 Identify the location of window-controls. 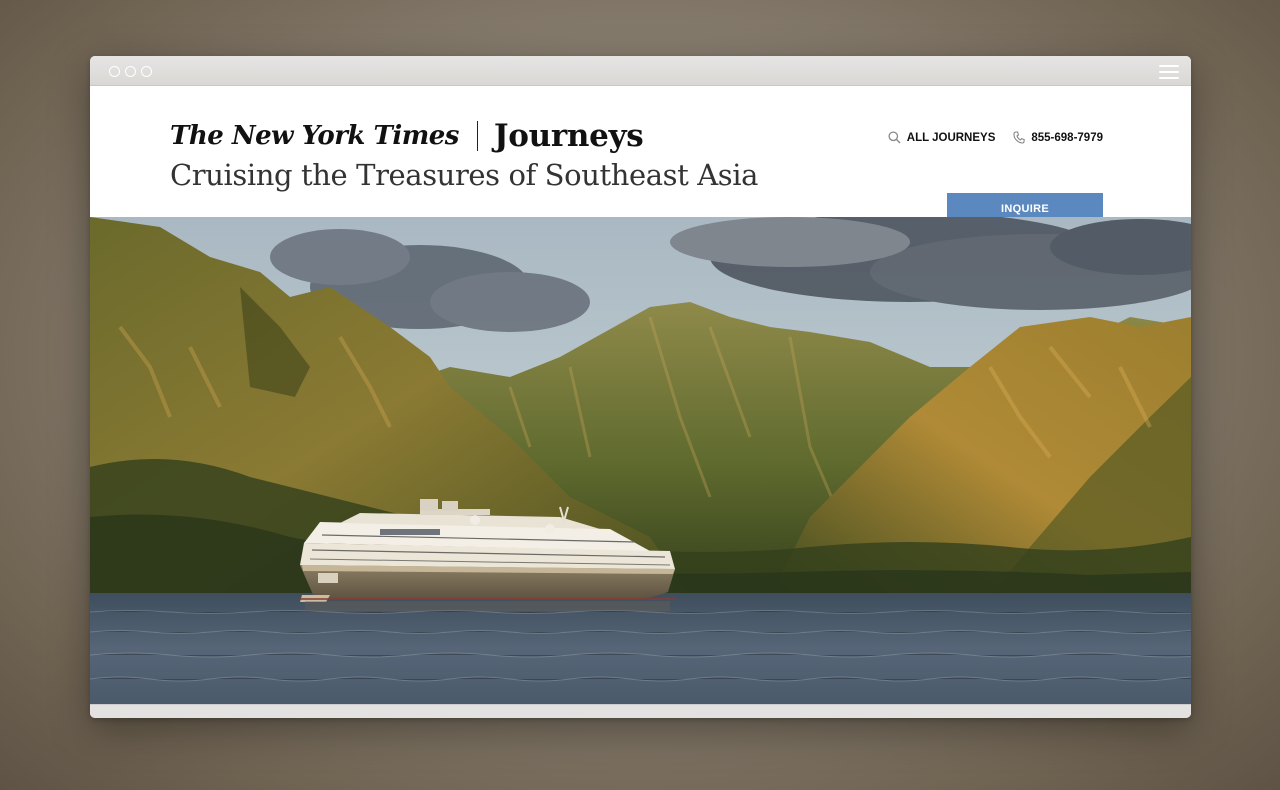
(130, 71).